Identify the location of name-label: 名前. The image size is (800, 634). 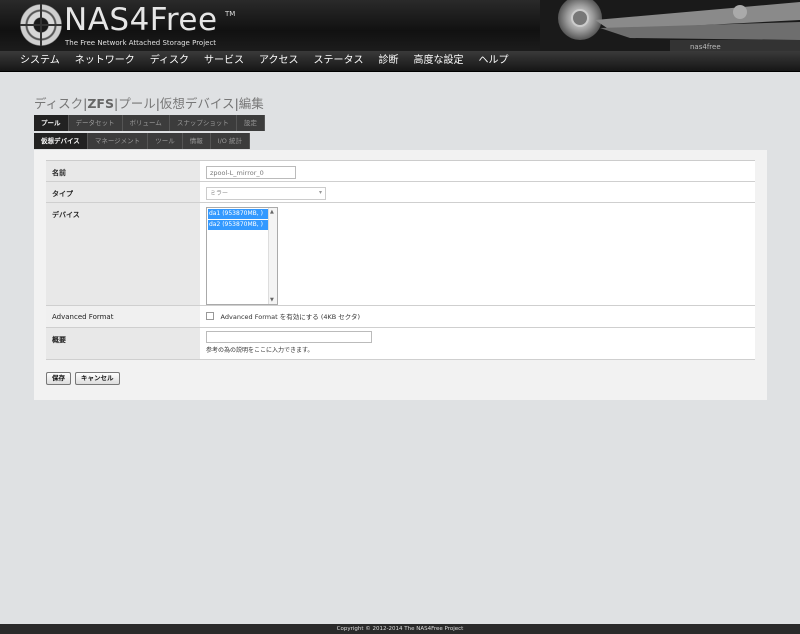
(123, 171).